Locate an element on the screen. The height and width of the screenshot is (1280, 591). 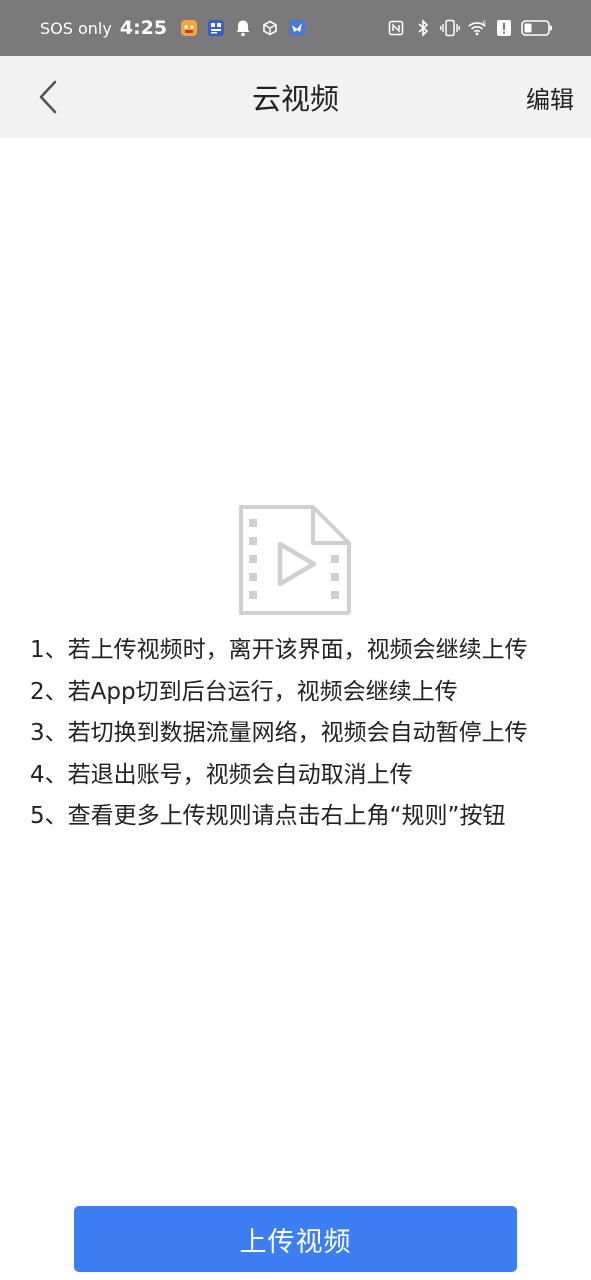
back-button is located at coordinates (48, 97).